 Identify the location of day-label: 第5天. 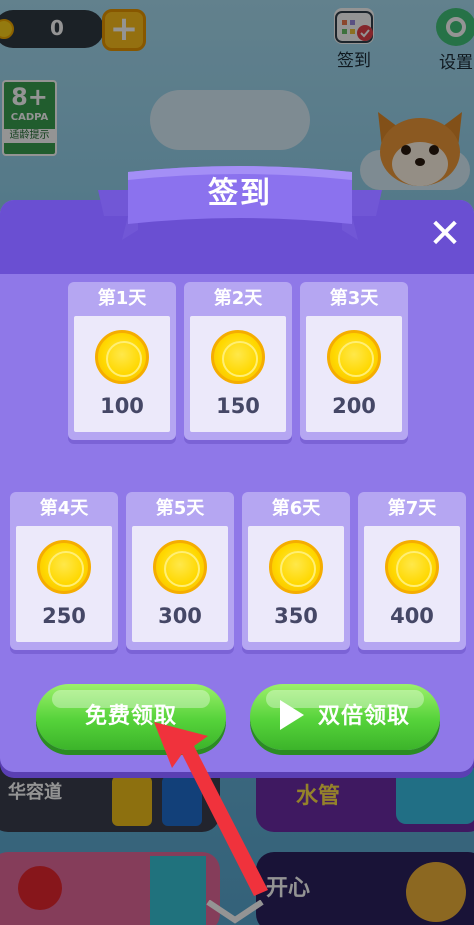
(180, 508).